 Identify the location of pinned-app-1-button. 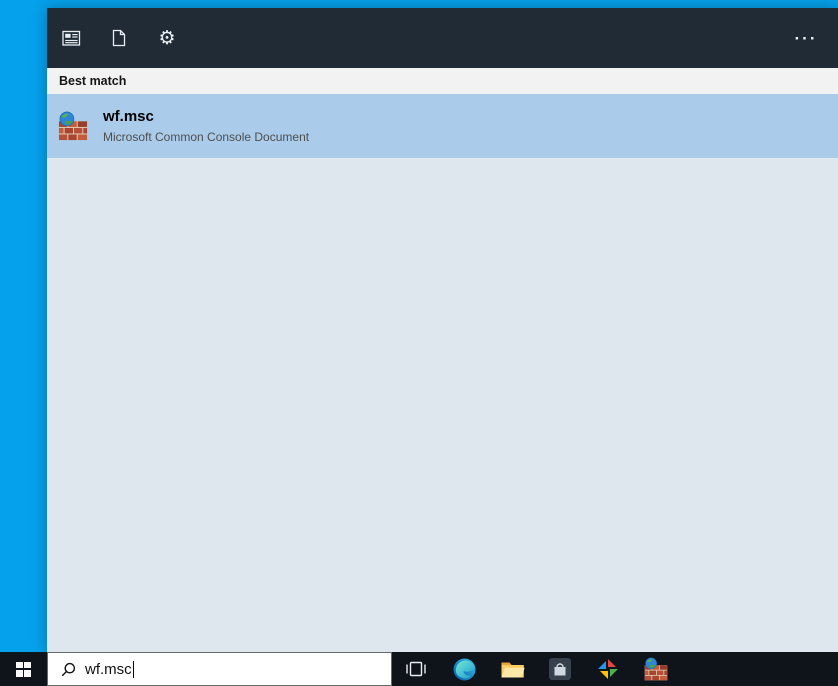
(560, 669).